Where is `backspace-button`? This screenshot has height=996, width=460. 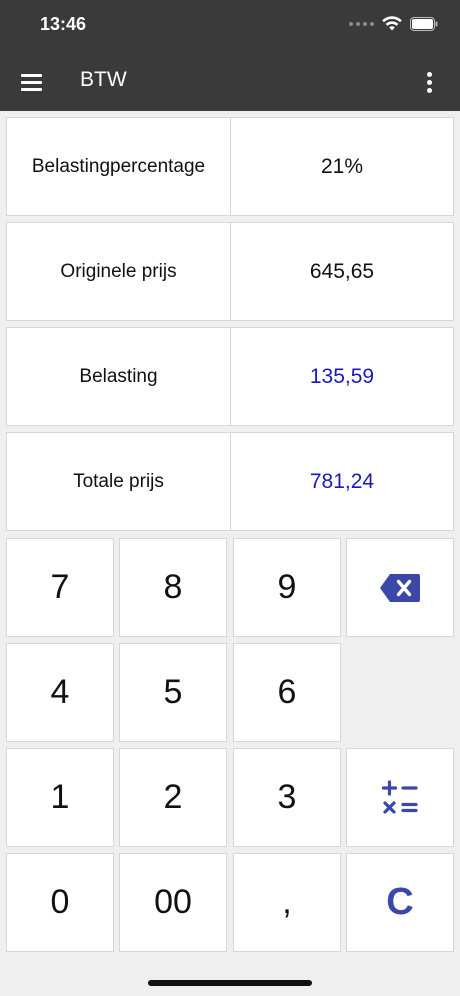 backspace-button is located at coordinates (400, 587).